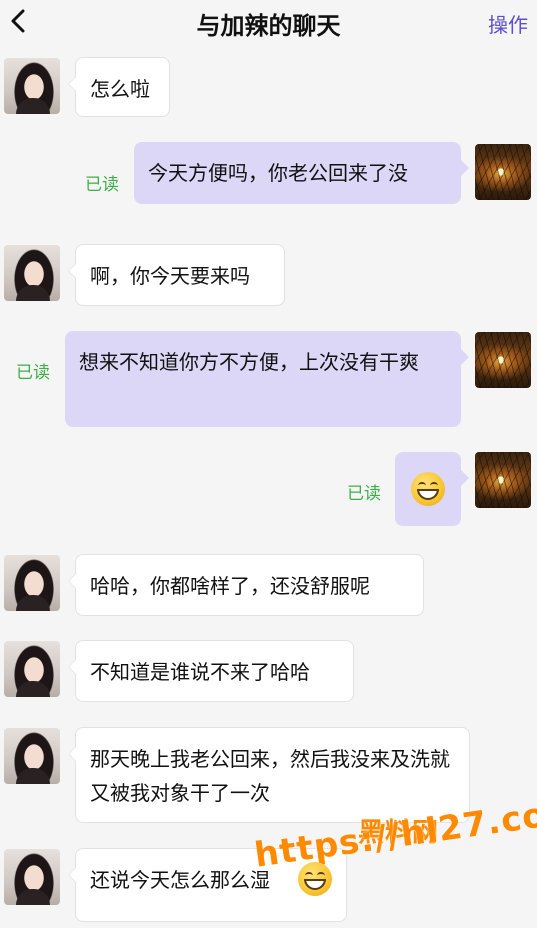 This screenshot has width=537, height=928. I want to click on outgoing-message-bubble: 今天方便吗，你老公回来了没, so click(301, 173).